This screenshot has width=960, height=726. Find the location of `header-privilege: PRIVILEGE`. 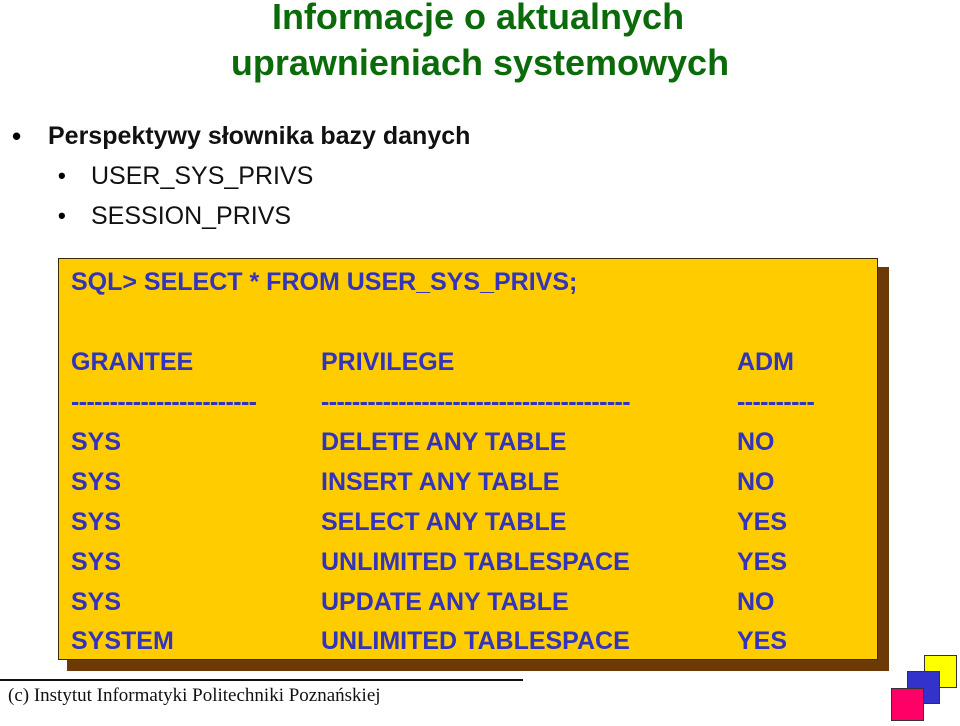

header-privilege: PRIVILEGE is located at coordinates (388, 362).